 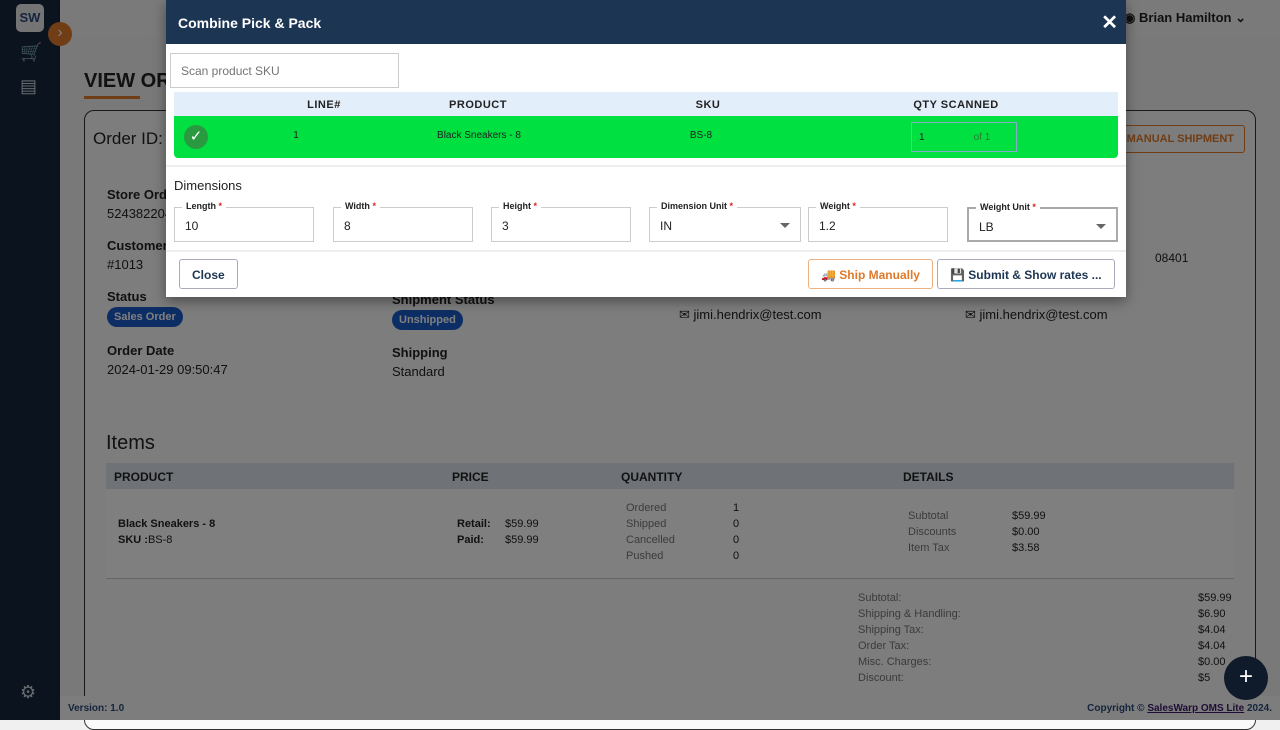 What do you see at coordinates (878, 221) in the screenshot?
I see `weight-field: Weight * 1.2` at bounding box center [878, 221].